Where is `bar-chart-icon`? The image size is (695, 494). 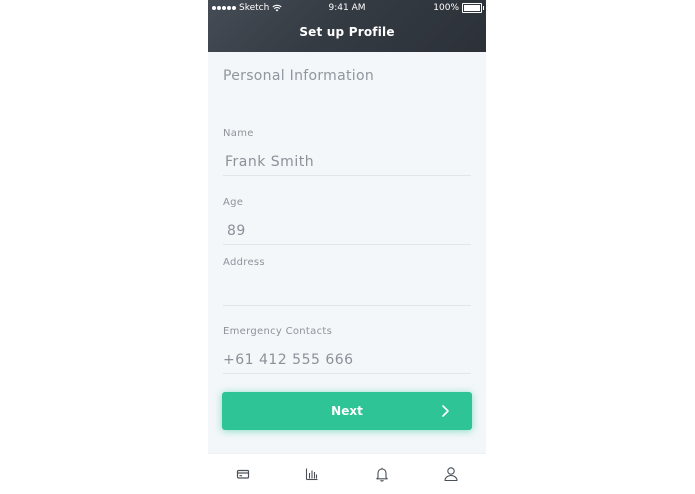 bar-chart-icon is located at coordinates (312, 474).